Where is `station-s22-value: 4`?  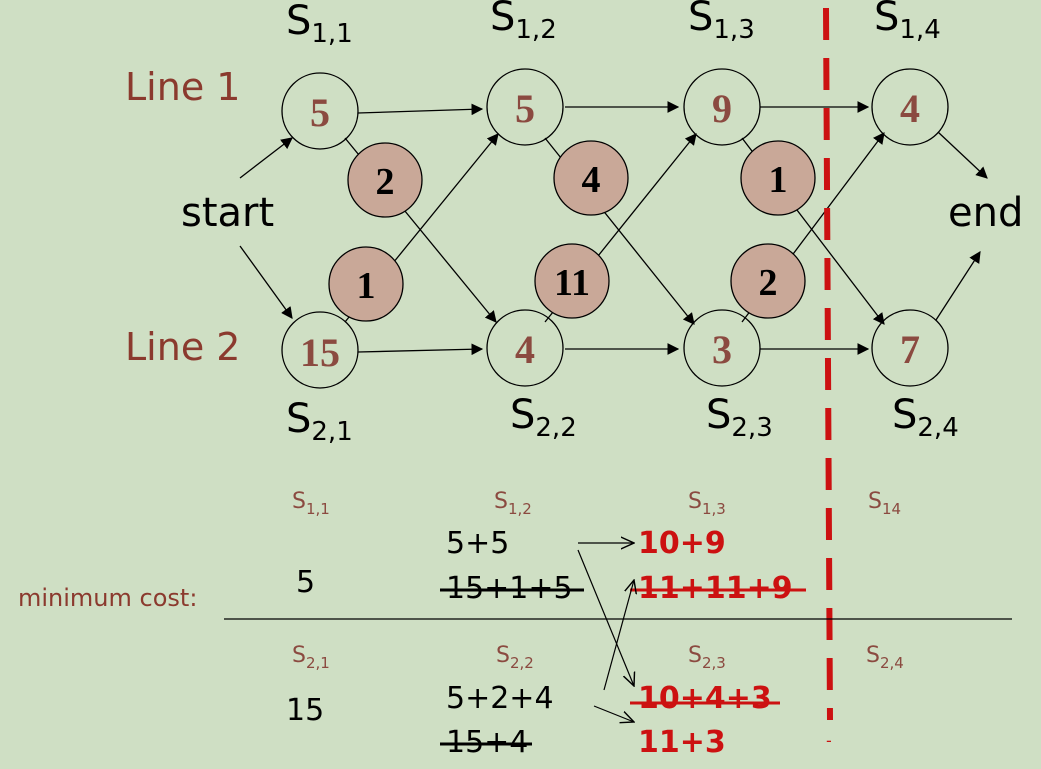
station-s22-value: 4 is located at coordinates (525, 349).